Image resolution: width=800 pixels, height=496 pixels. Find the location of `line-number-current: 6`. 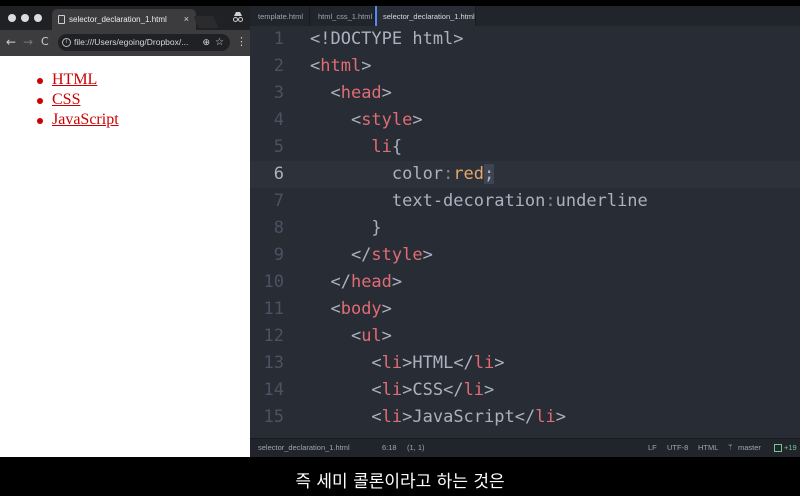

line-number-current: 6 is located at coordinates (278, 174).